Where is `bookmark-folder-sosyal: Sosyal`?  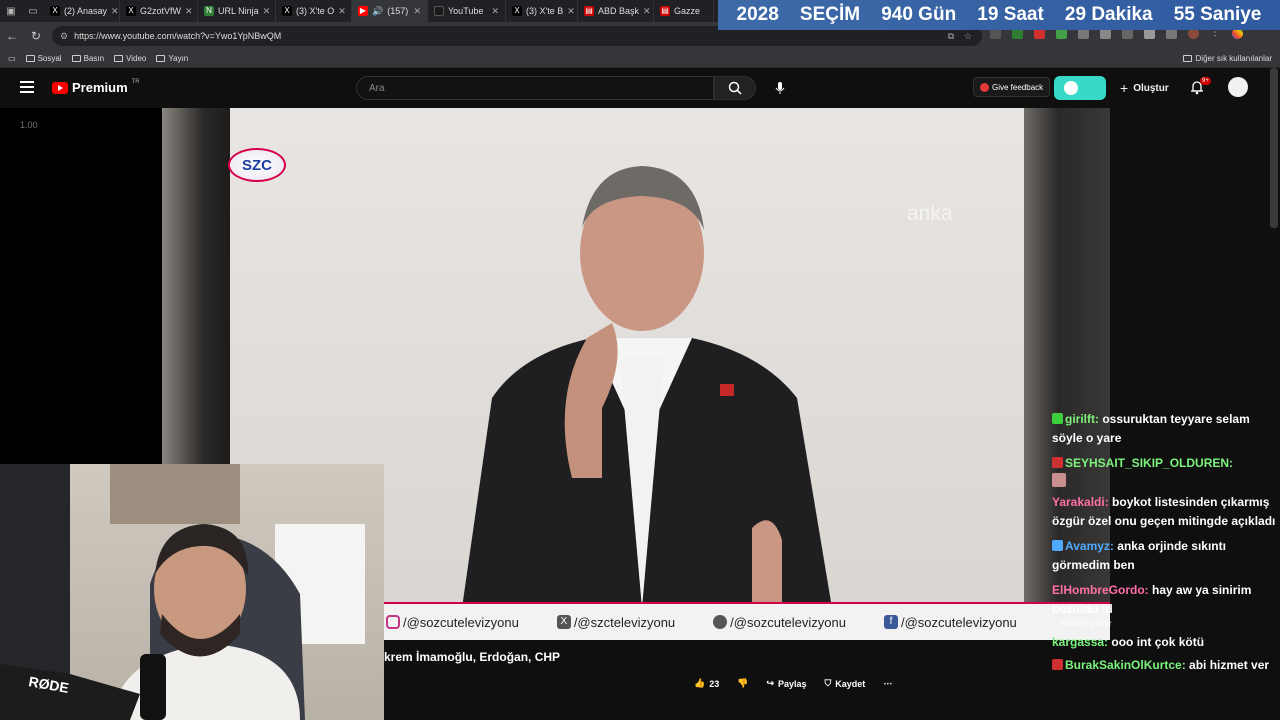
bookmark-folder-sosyal: Sosyal is located at coordinates (43, 58).